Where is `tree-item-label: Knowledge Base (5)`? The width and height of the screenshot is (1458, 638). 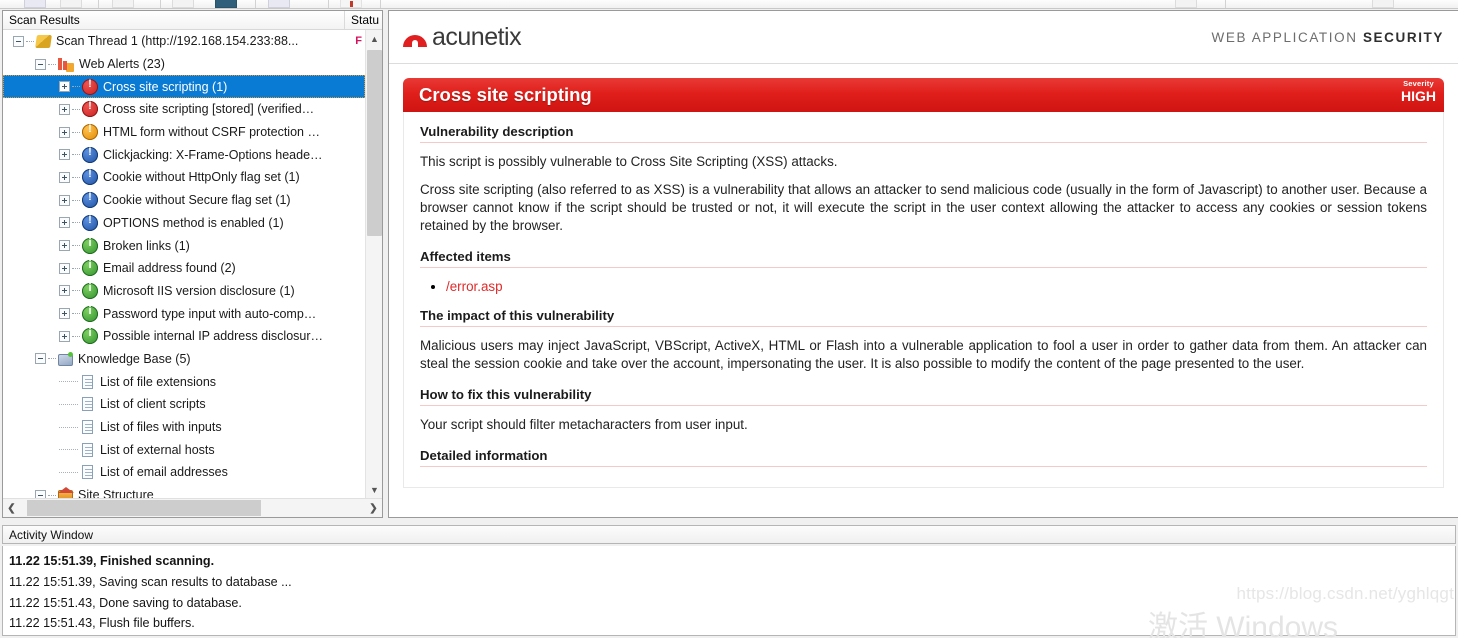
tree-item-label: Knowledge Base (5) is located at coordinates (134, 358).